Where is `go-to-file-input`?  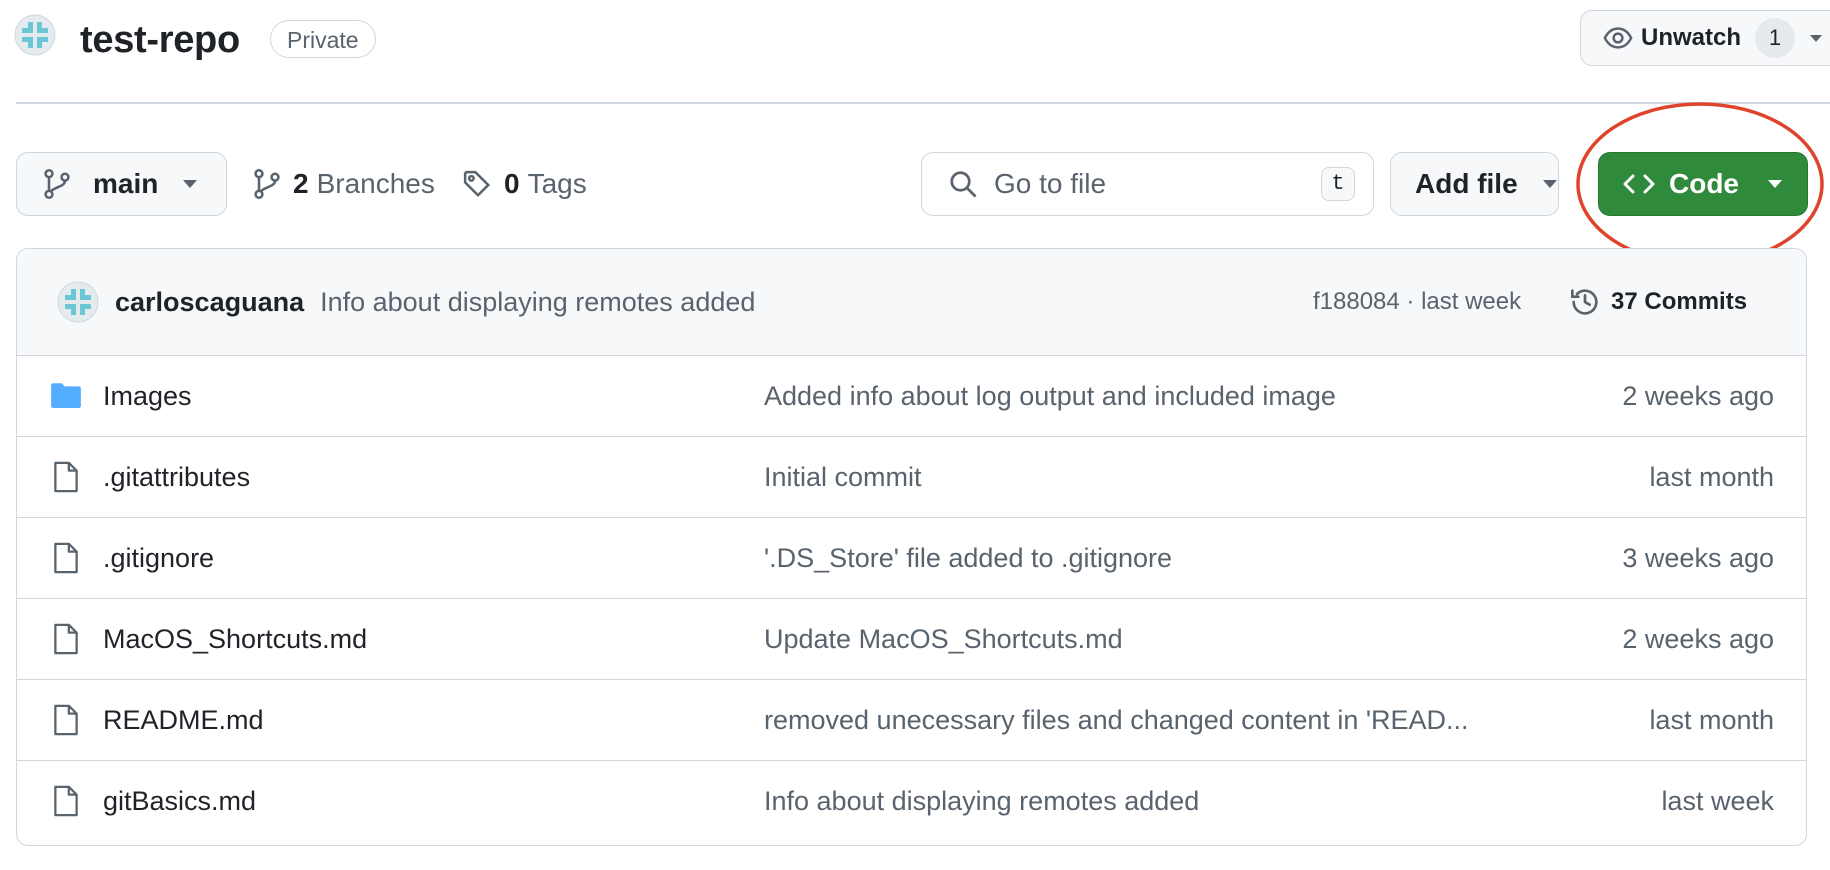
go-to-file-input is located at coordinates (1144, 184).